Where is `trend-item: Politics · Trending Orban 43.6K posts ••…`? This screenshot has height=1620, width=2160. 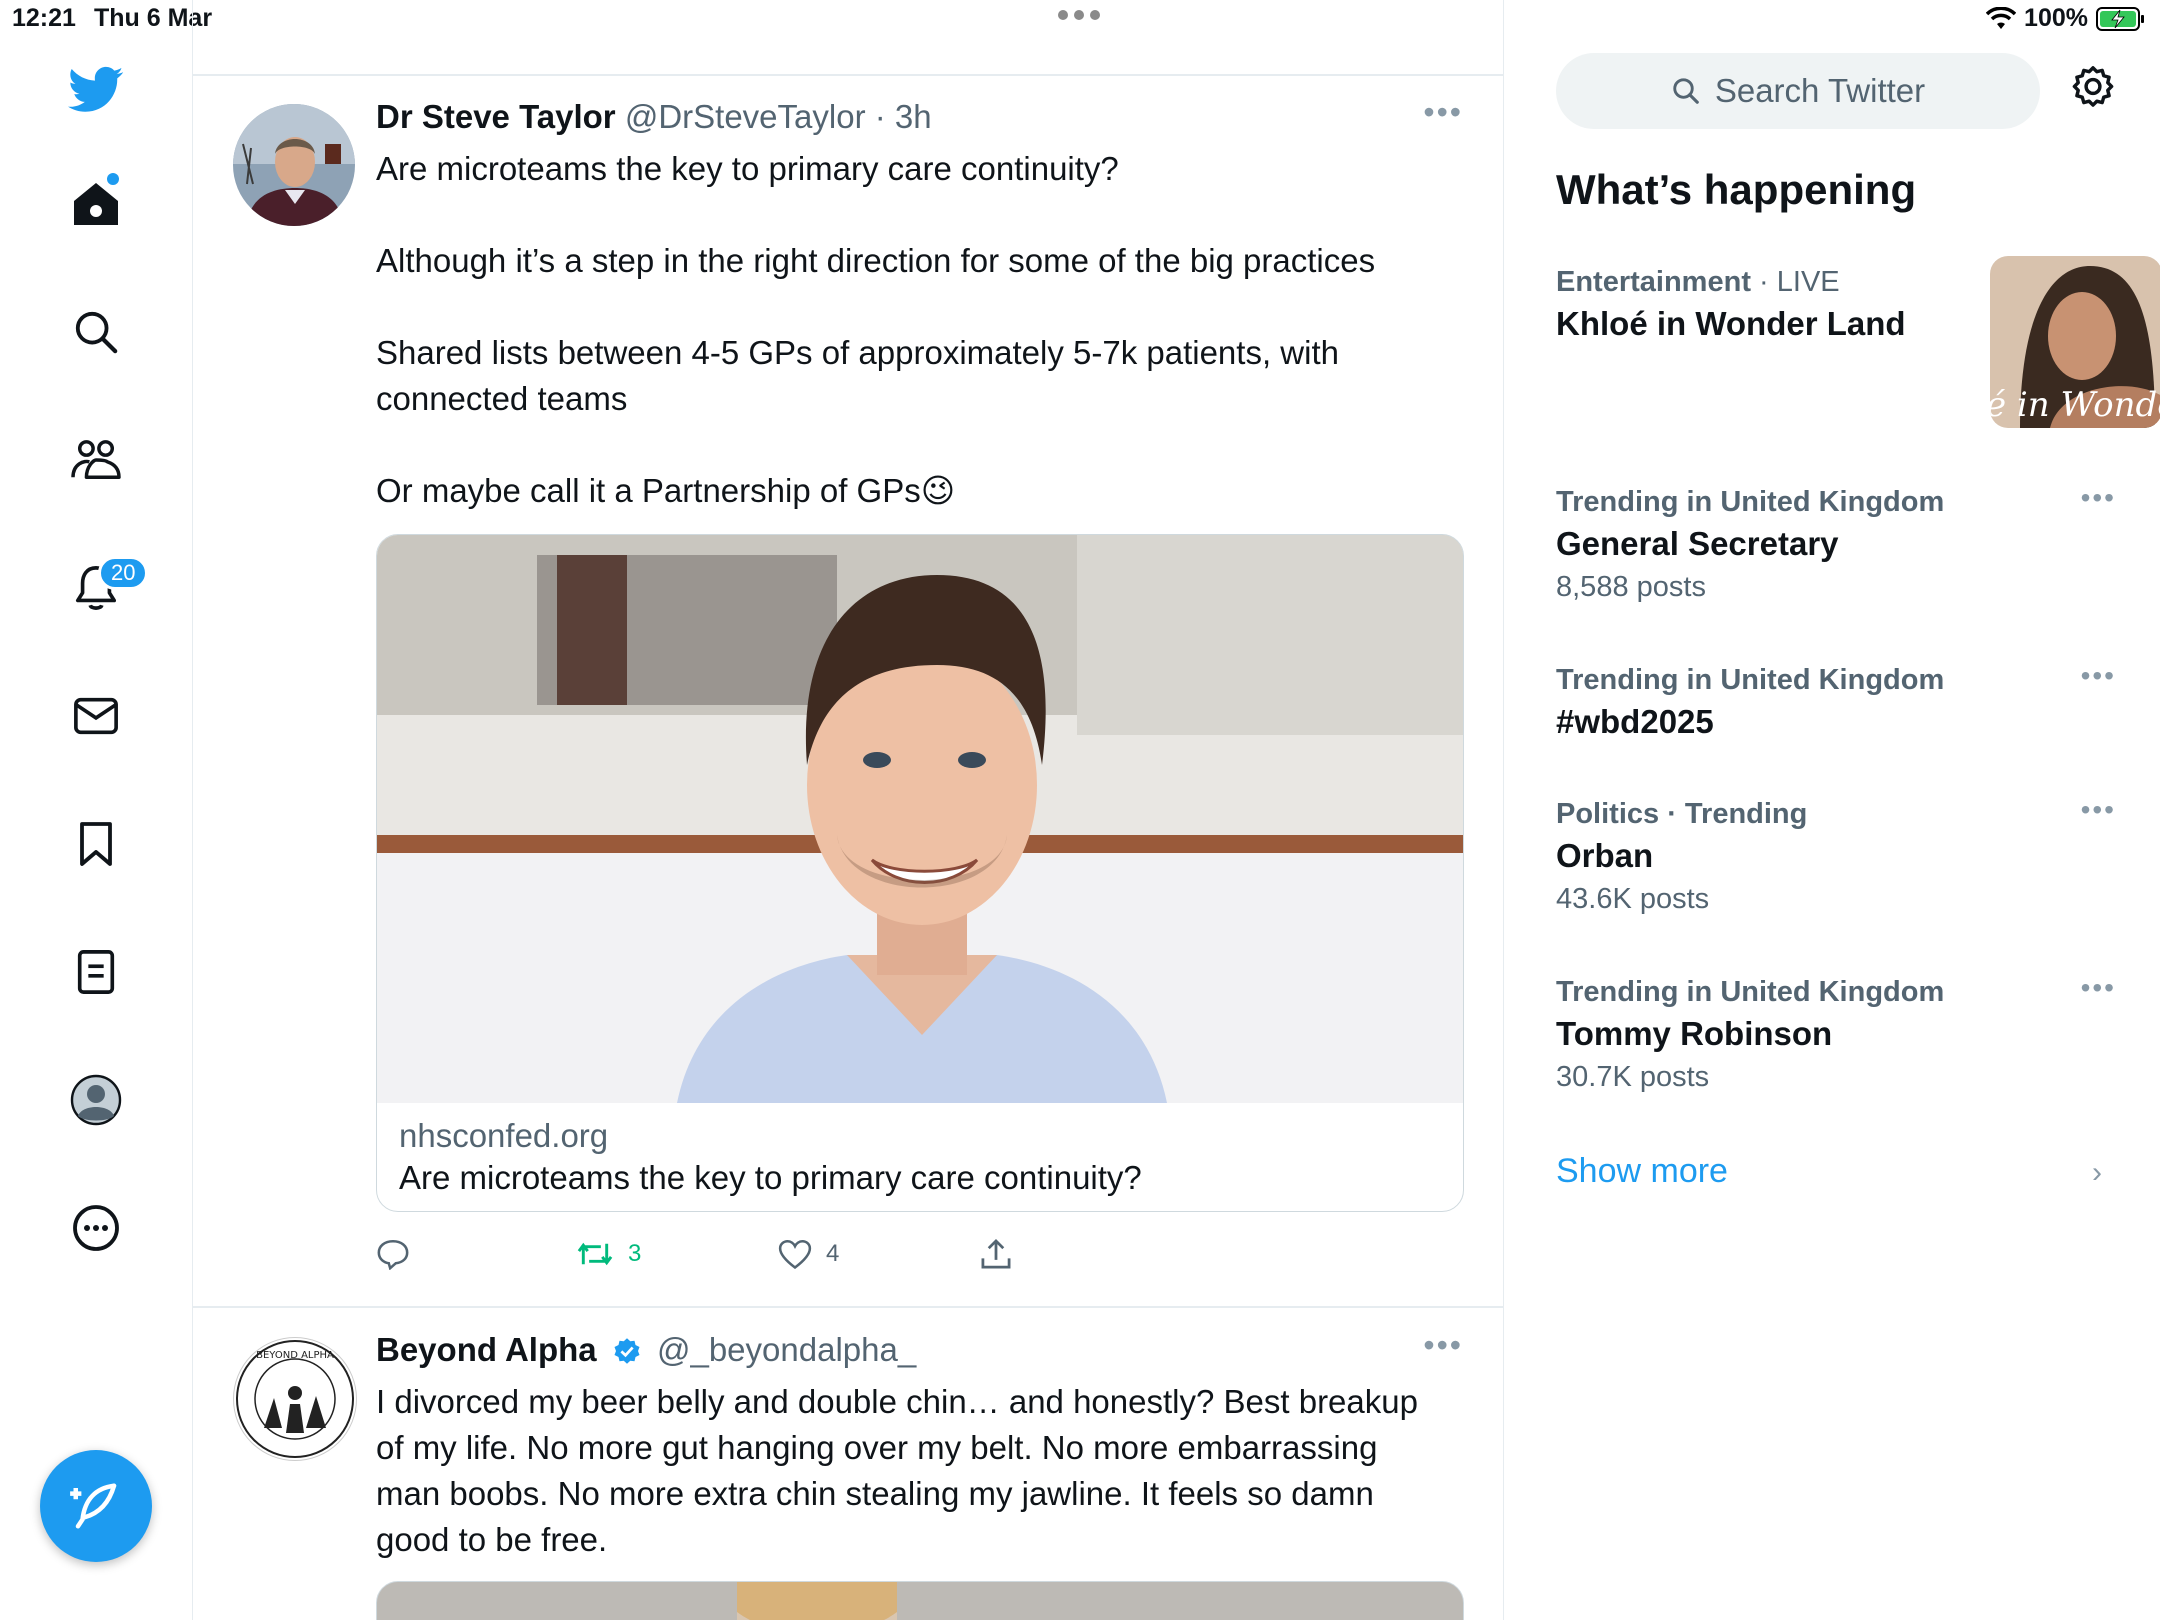
trend-item: Politics · Trending Orban 43.6K posts ••… is located at coordinates (1836, 855).